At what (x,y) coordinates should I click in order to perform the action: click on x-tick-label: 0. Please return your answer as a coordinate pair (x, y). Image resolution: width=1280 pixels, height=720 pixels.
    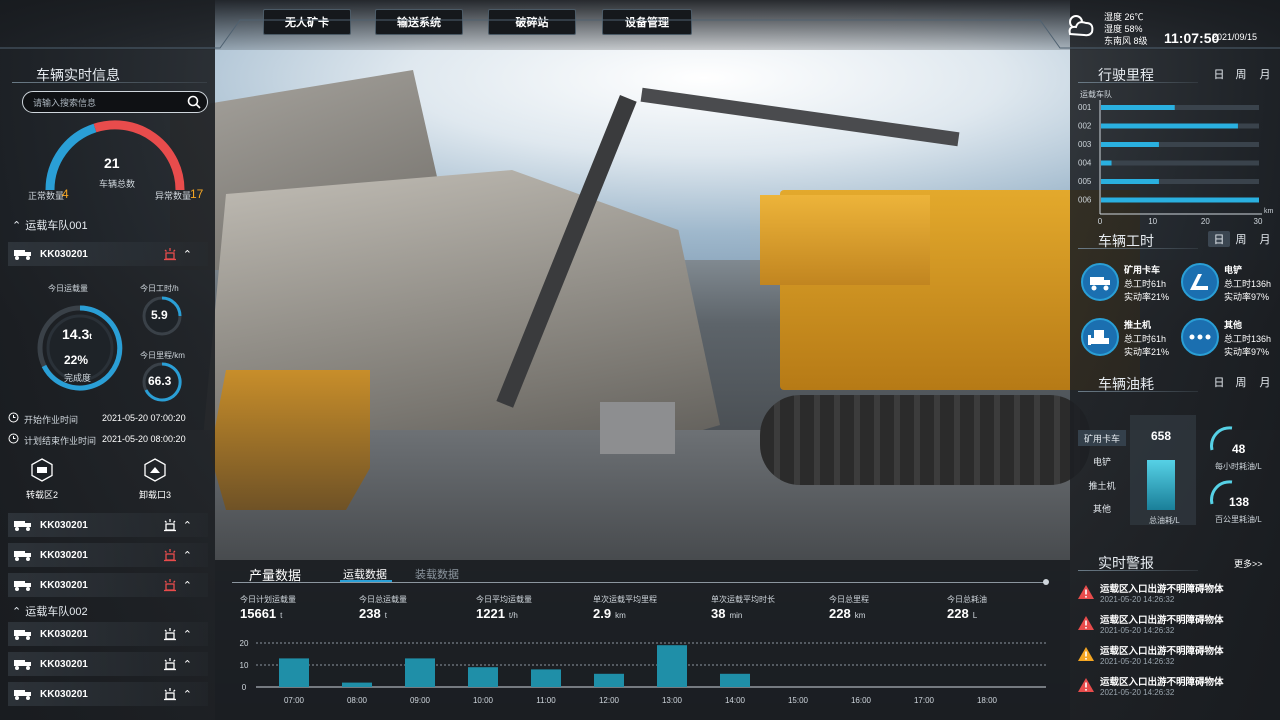
    Looking at the image, I should click on (1100, 221).